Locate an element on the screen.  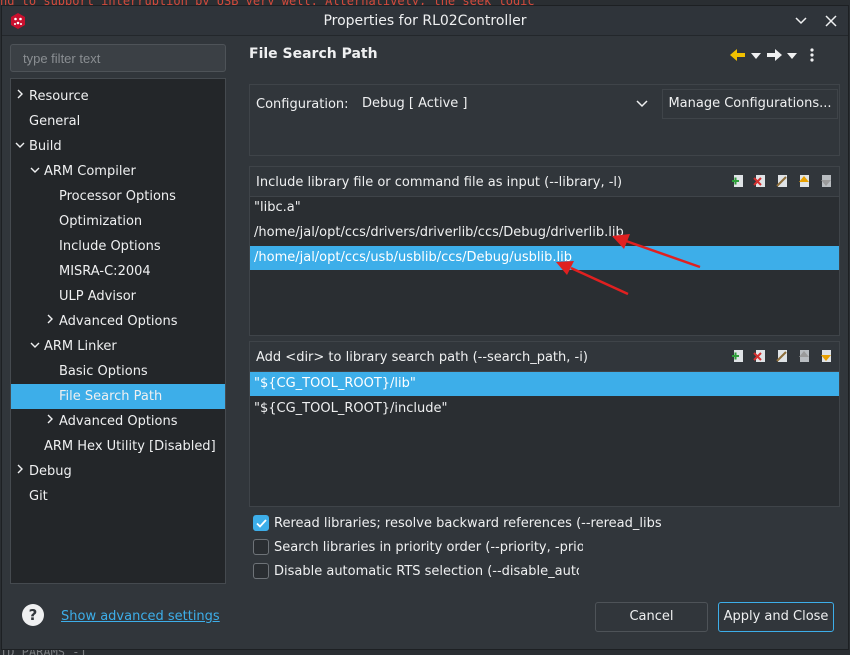
tree-item-label: Resource is located at coordinates (59, 96).